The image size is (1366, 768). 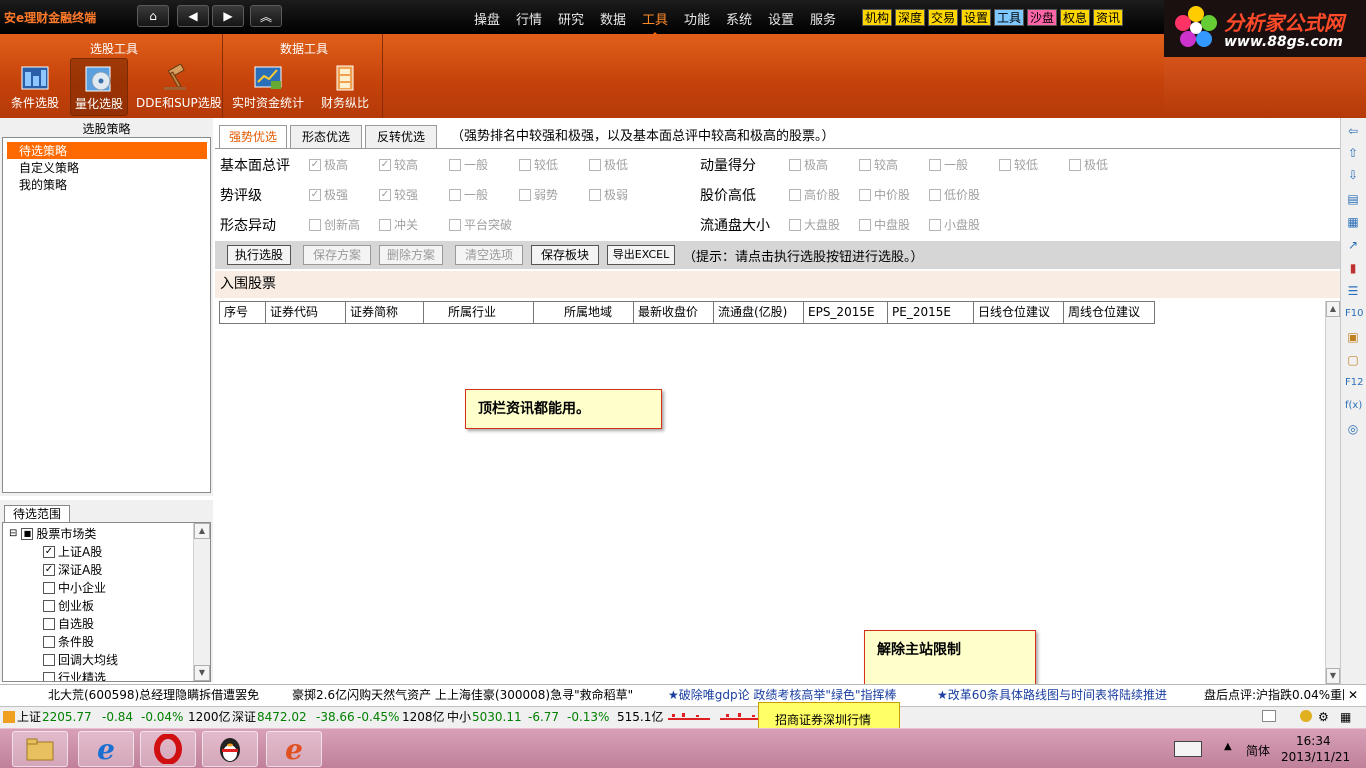 I want to click on ticker-item: ★改革60条具体路线图与时间表将陆续推进, so click(x=1052, y=695).